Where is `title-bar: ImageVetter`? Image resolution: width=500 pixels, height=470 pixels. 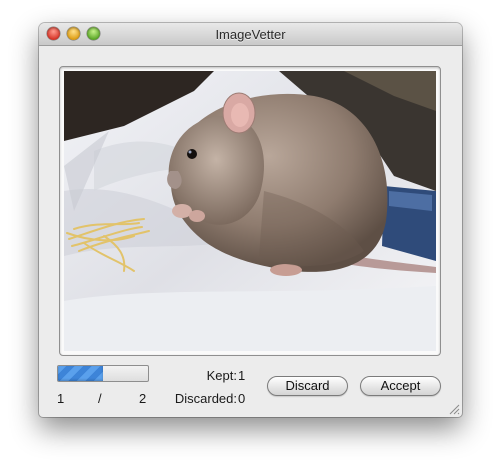 title-bar: ImageVetter is located at coordinates (250, 34).